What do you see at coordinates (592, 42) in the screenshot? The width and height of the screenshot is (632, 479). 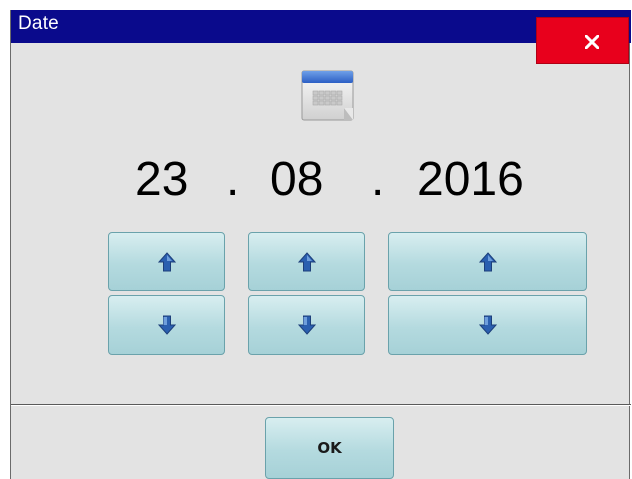 I see `close-icon` at bounding box center [592, 42].